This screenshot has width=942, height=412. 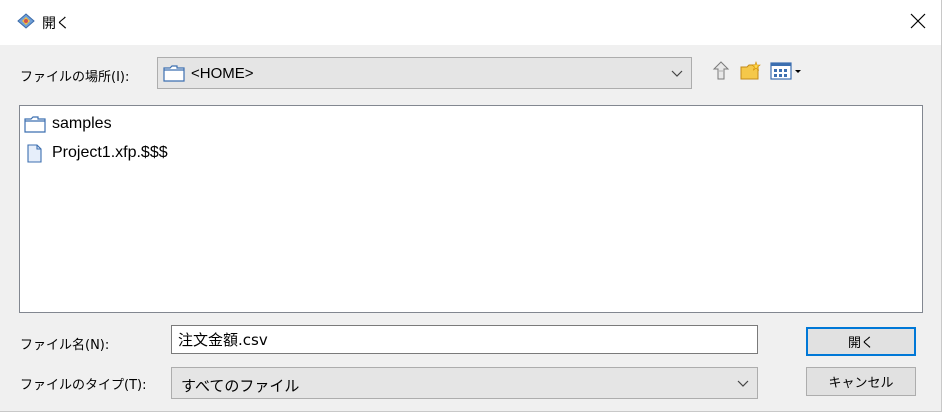 What do you see at coordinates (82, 123) in the screenshot?
I see `list-item-label: samples` at bounding box center [82, 123].